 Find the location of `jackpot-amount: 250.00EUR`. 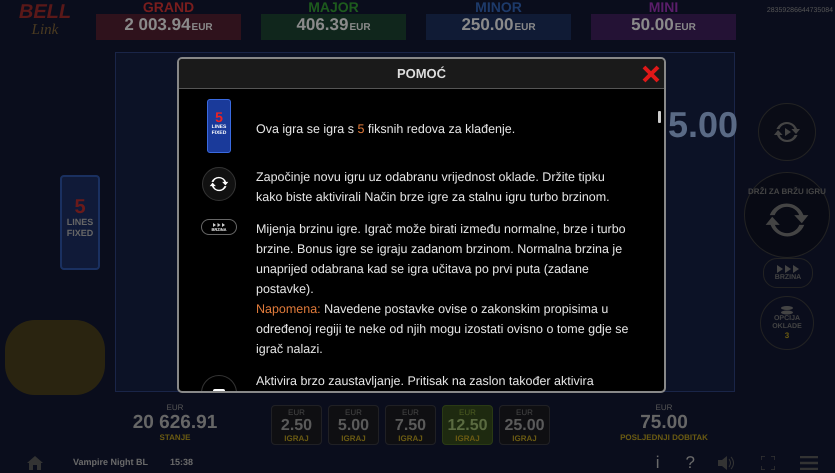

jackpot-amount: 250.00EUR is located at coordinates (498, 25).